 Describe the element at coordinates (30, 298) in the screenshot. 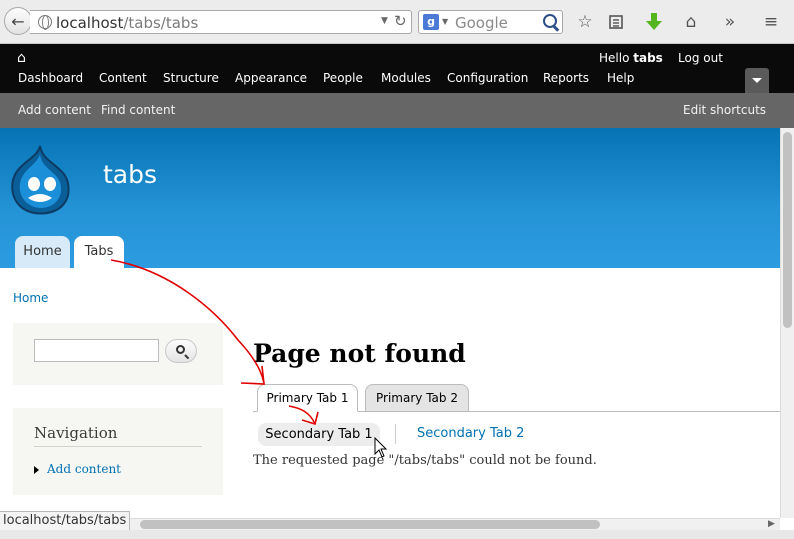

I see `breadcrumb: Home` at that location.